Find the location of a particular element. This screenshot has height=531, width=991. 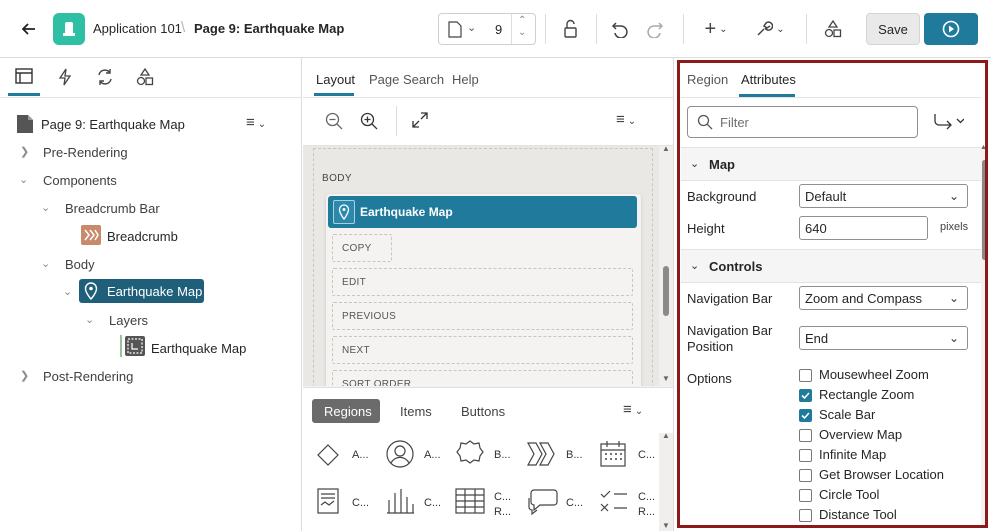

navigation-bar-select: Zoom and Compass ⌄ is located at coordinates (883, 298).